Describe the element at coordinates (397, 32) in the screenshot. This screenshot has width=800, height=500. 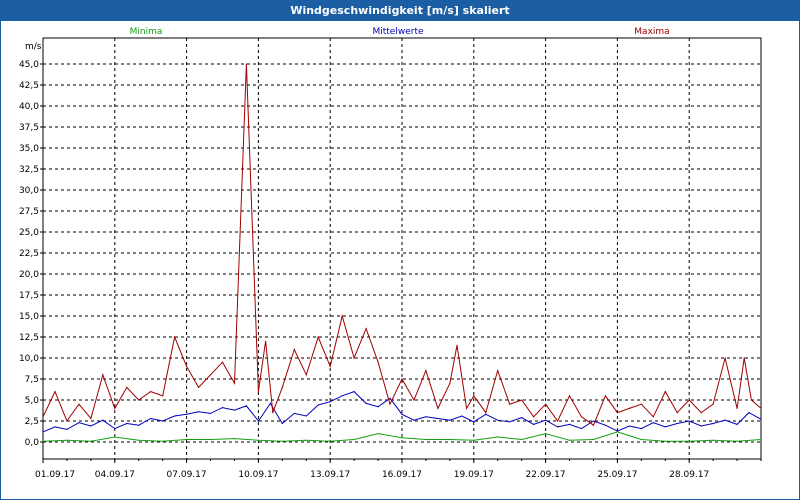
I see `legend-mittelwerte: Mittelwerte` at that location.